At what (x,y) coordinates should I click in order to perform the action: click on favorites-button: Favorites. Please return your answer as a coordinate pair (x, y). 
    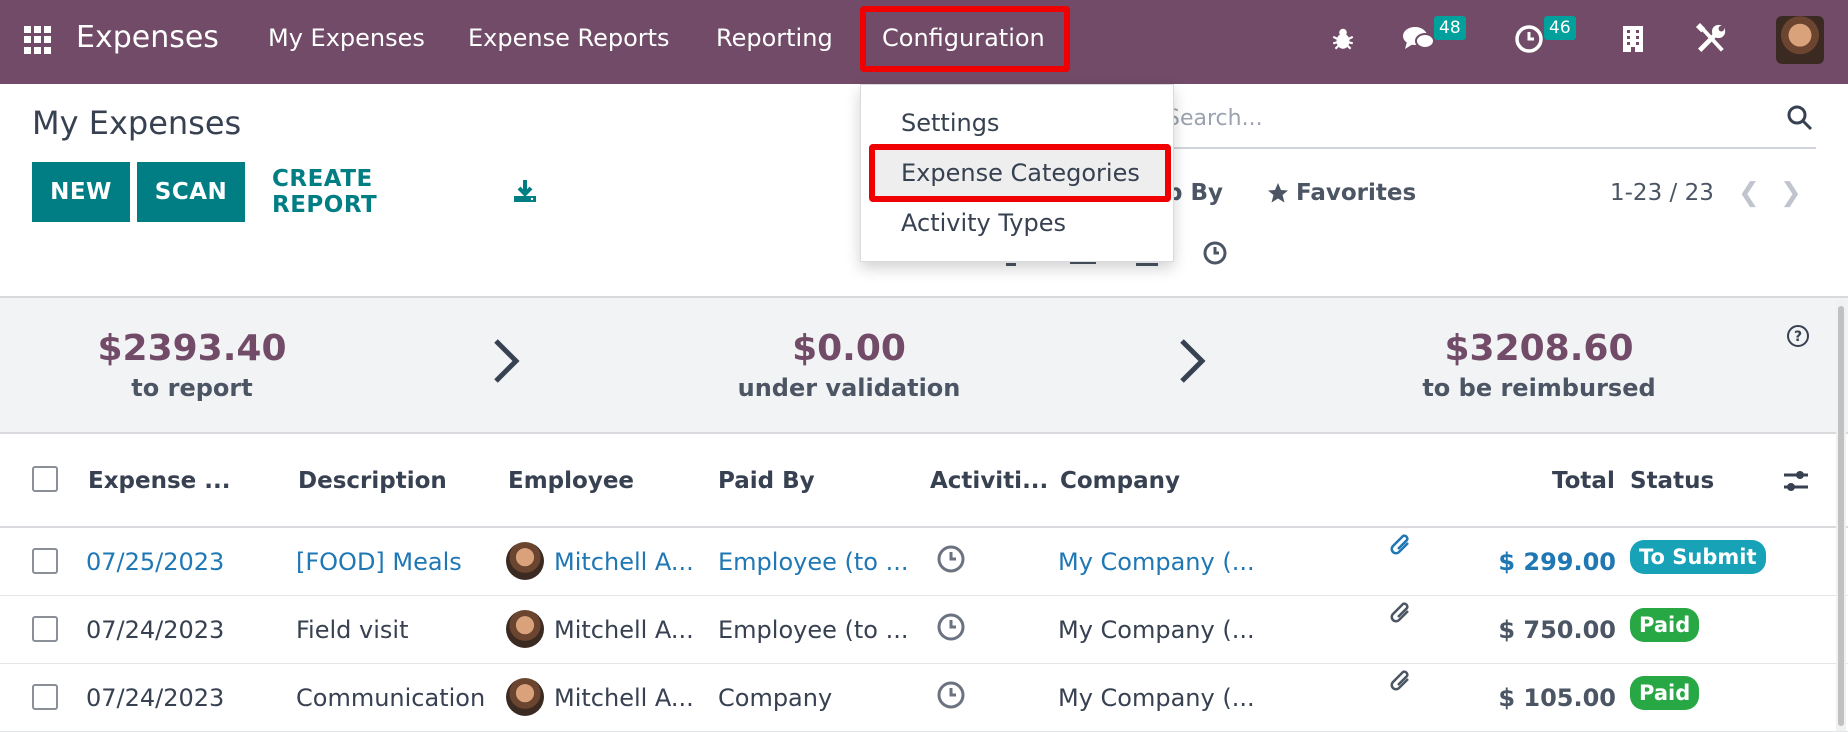
    Looking at the image, I should click on (1341, 193).